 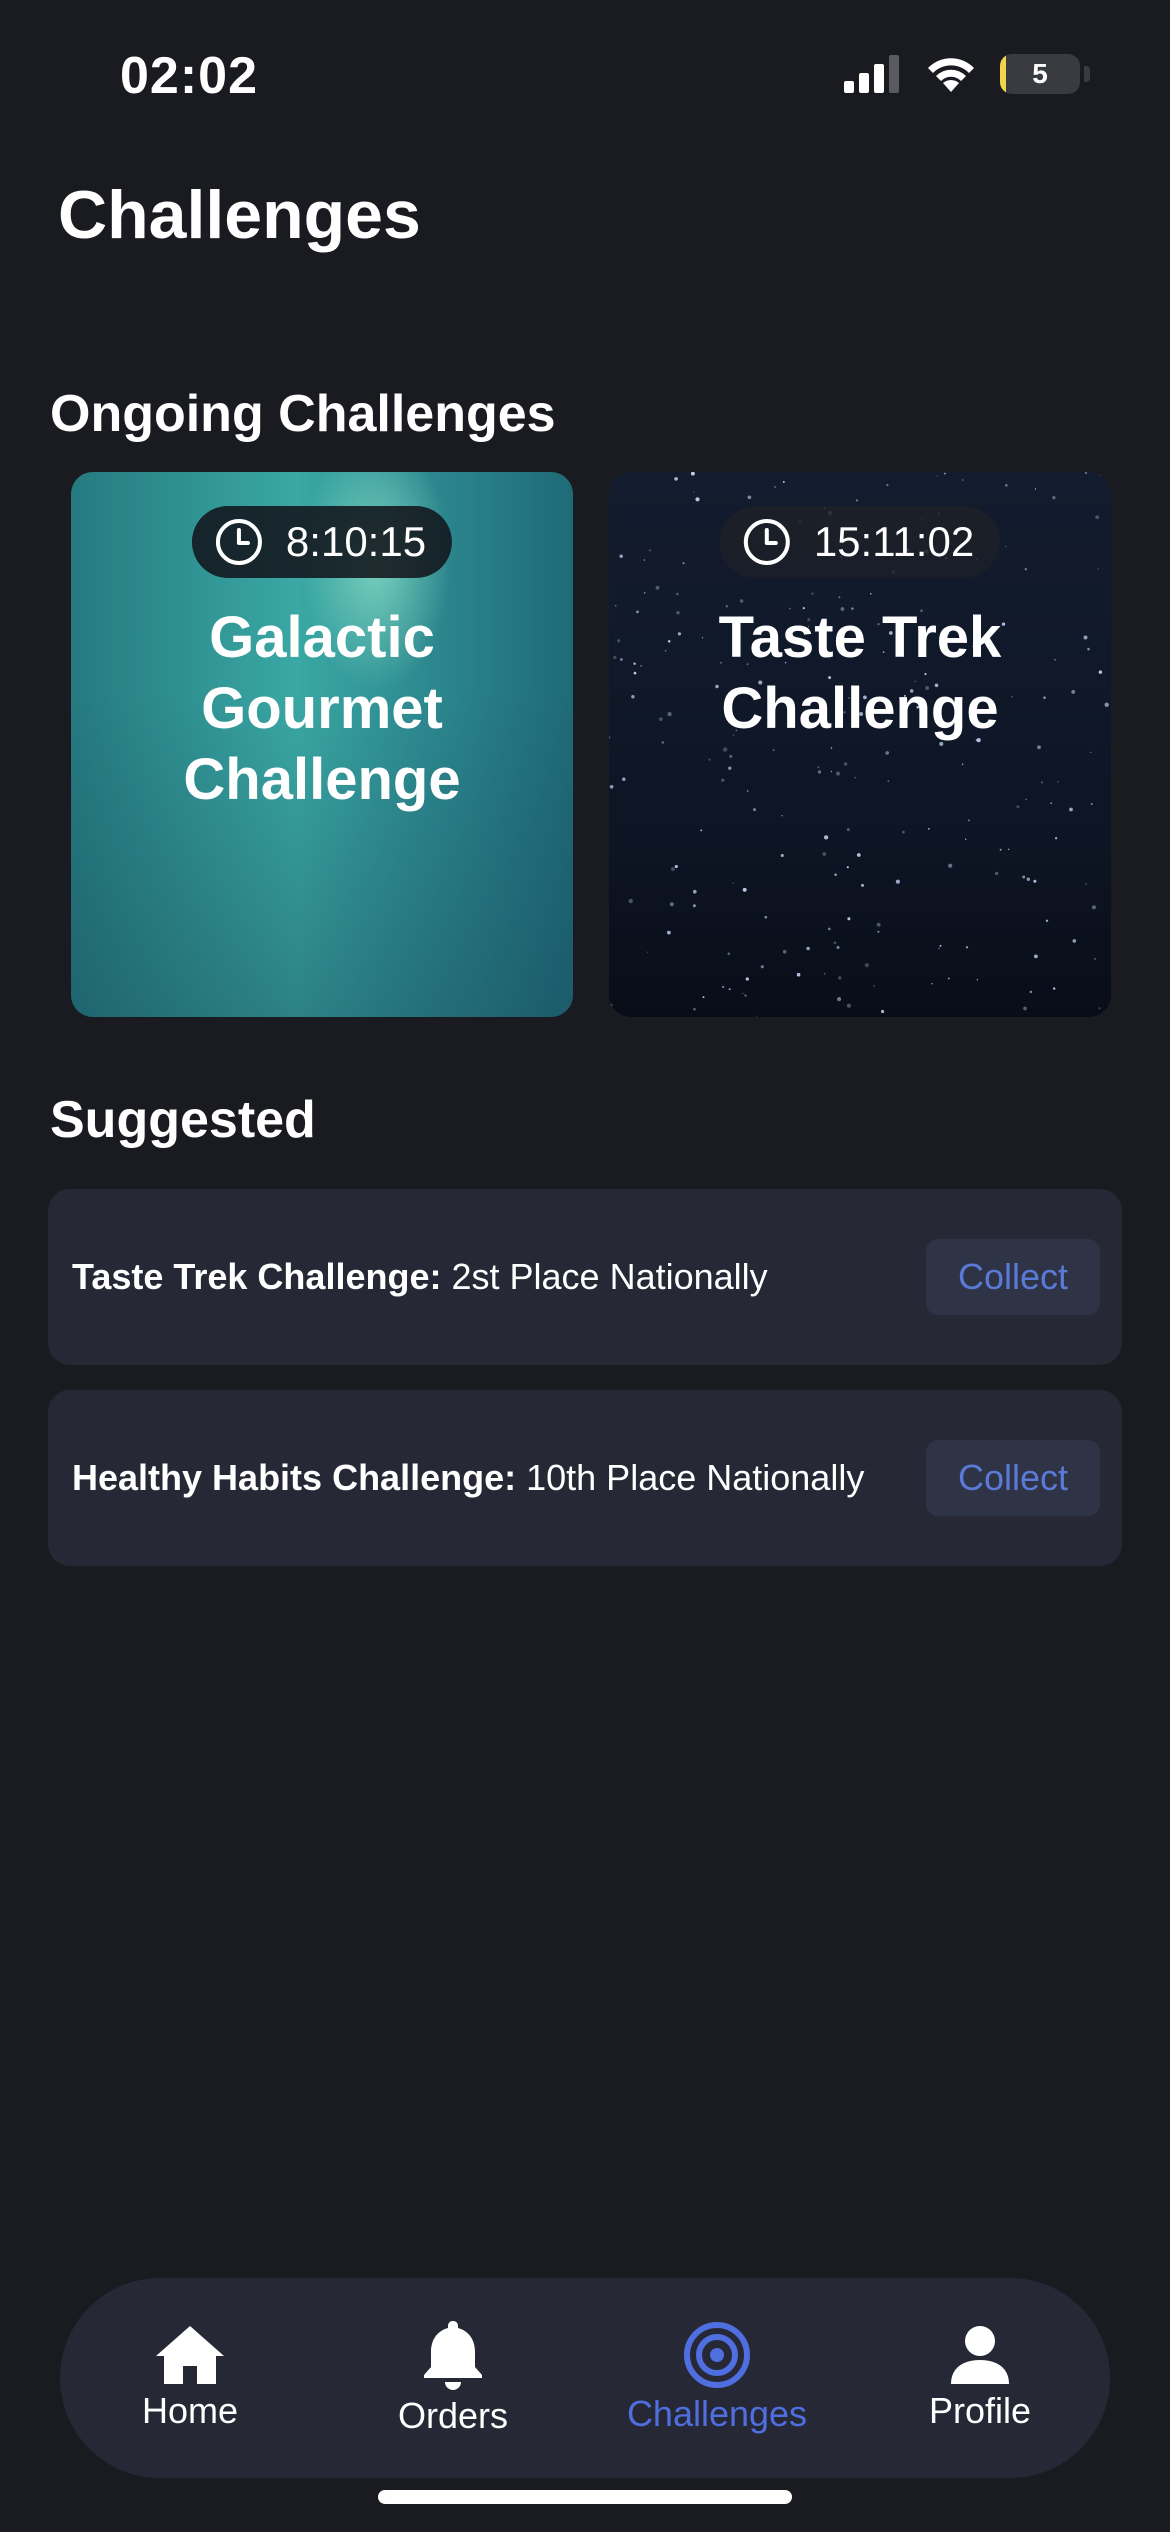 I want to click on home-icon, so click(x=190, y=2355).